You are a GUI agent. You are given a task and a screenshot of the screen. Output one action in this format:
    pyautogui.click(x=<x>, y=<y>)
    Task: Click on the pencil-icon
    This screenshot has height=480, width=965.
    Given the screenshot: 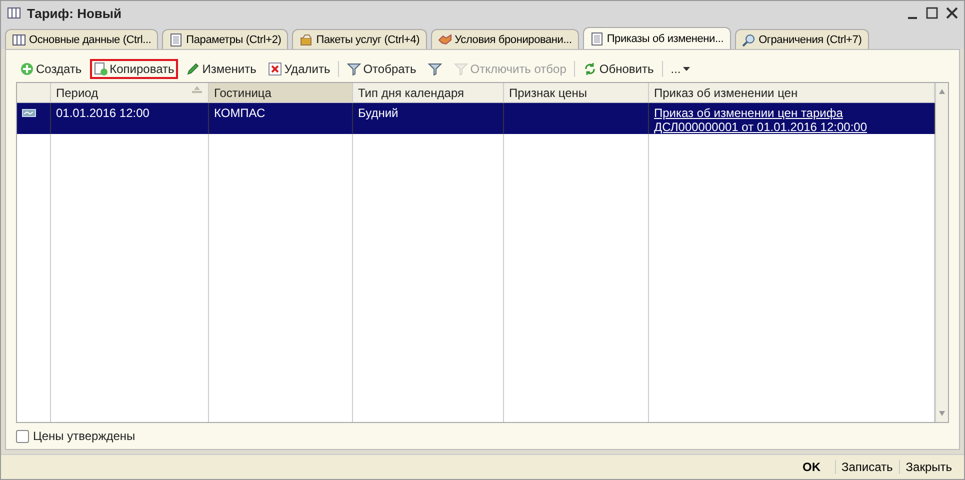 What is the action you would take?
    pyautogui.click(x=193, y=69)
    